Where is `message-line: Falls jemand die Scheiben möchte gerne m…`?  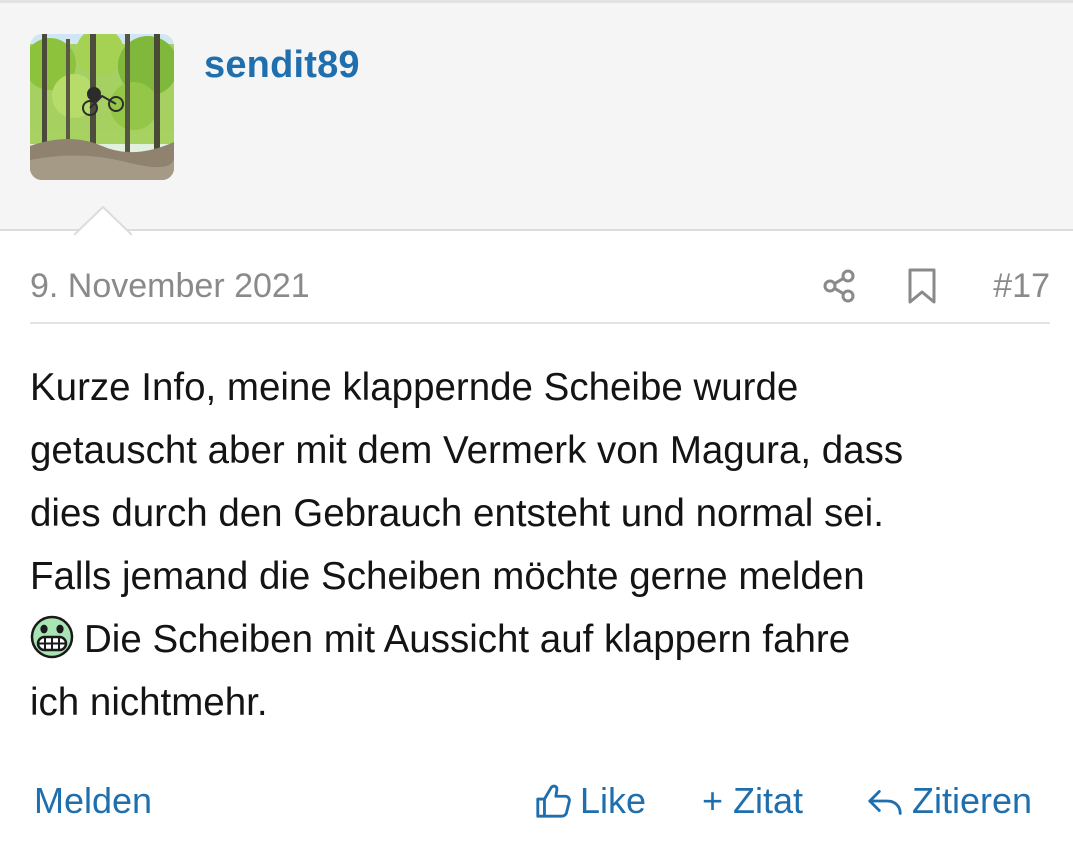 message-line: Falls jemand die Scheiben möchte gerne m… is located at coordinates (447, 576).